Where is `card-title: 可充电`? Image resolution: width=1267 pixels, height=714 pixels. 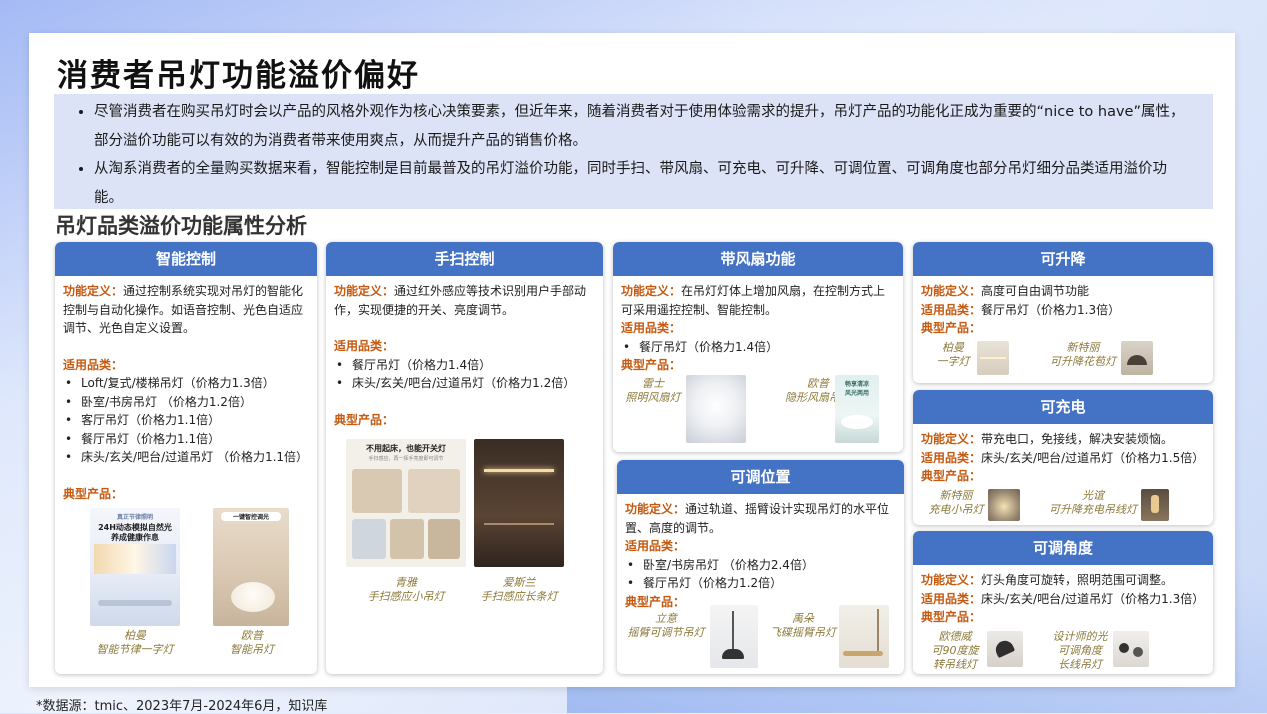 card-title: 可充电 is located at coordinates (1063, 407).